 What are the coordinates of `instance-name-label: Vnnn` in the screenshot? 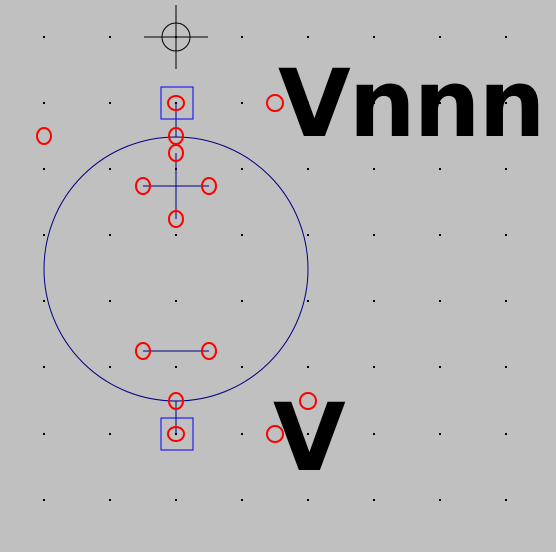 It's located at (412, 105).